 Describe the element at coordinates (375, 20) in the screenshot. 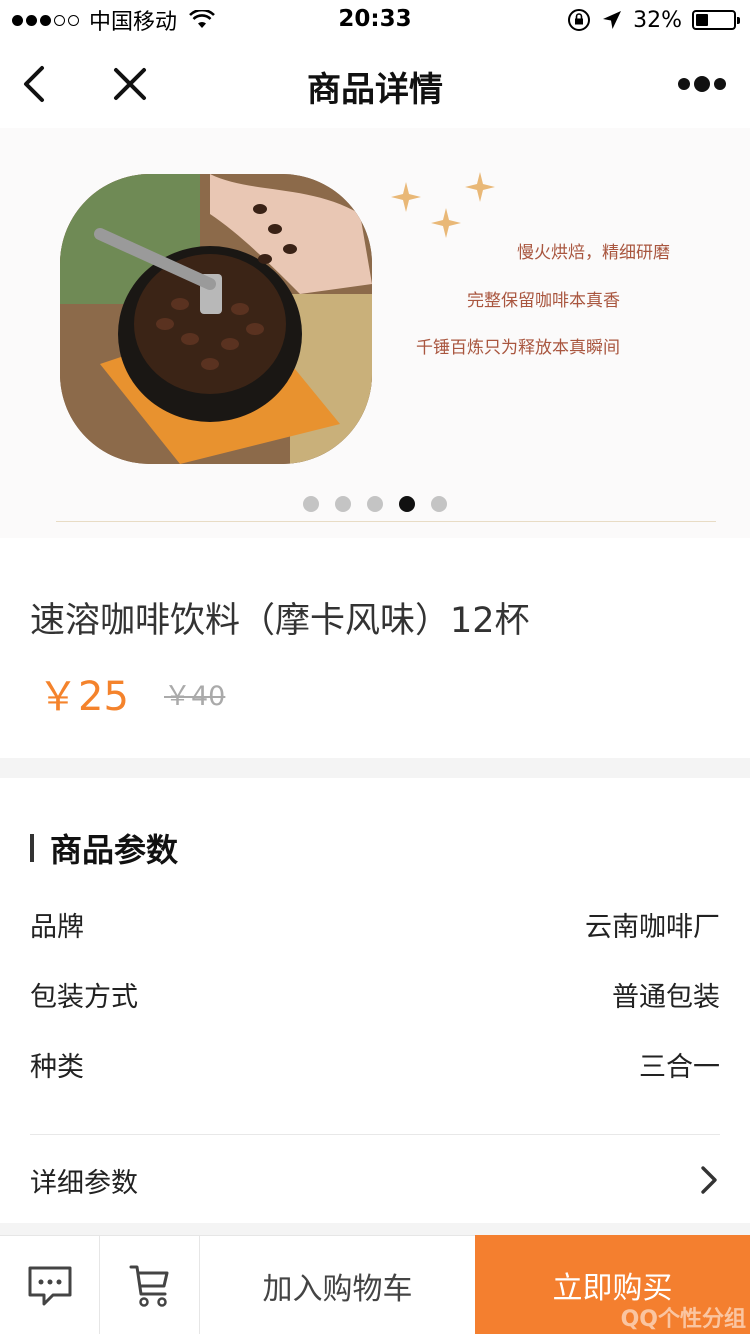

I see `status-bar: 中国移动 20:33 32%` at that location.